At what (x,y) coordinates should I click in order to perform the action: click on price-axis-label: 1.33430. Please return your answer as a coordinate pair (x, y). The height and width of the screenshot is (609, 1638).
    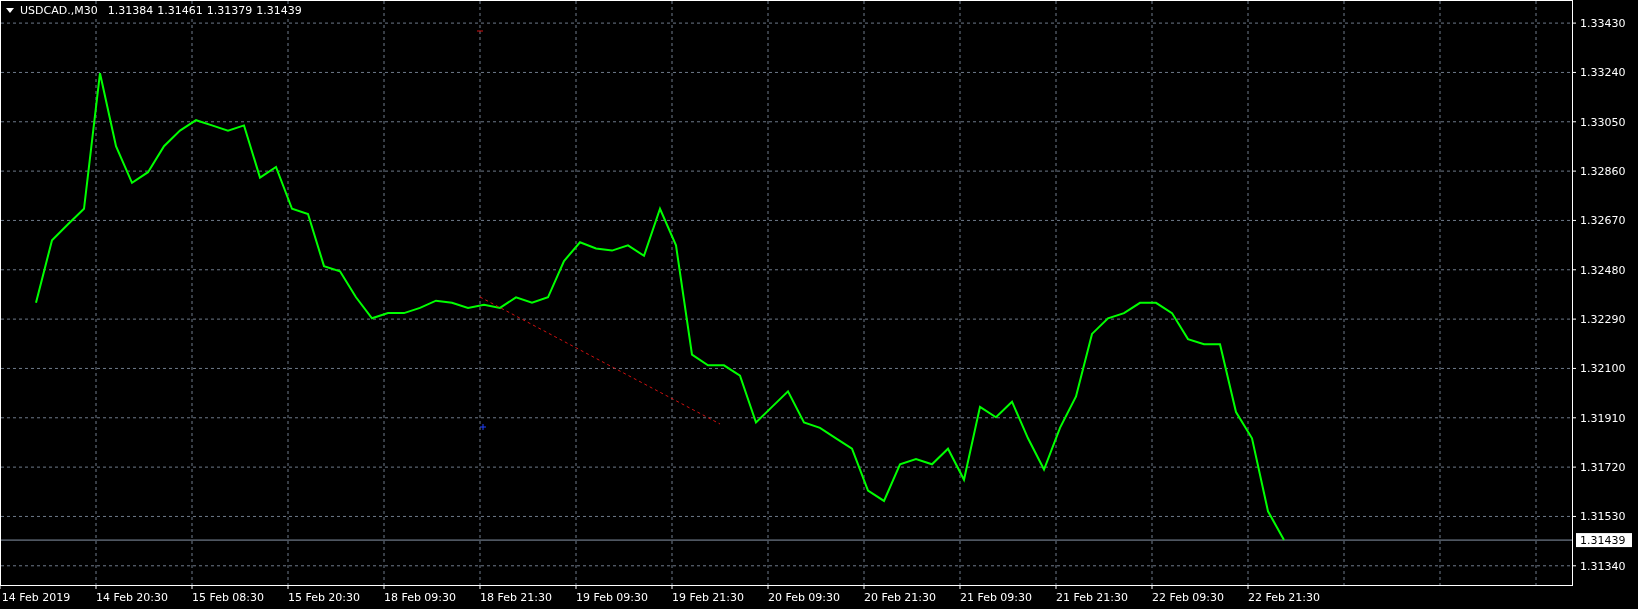
    Looking at the image, I should click on (1603, 24).